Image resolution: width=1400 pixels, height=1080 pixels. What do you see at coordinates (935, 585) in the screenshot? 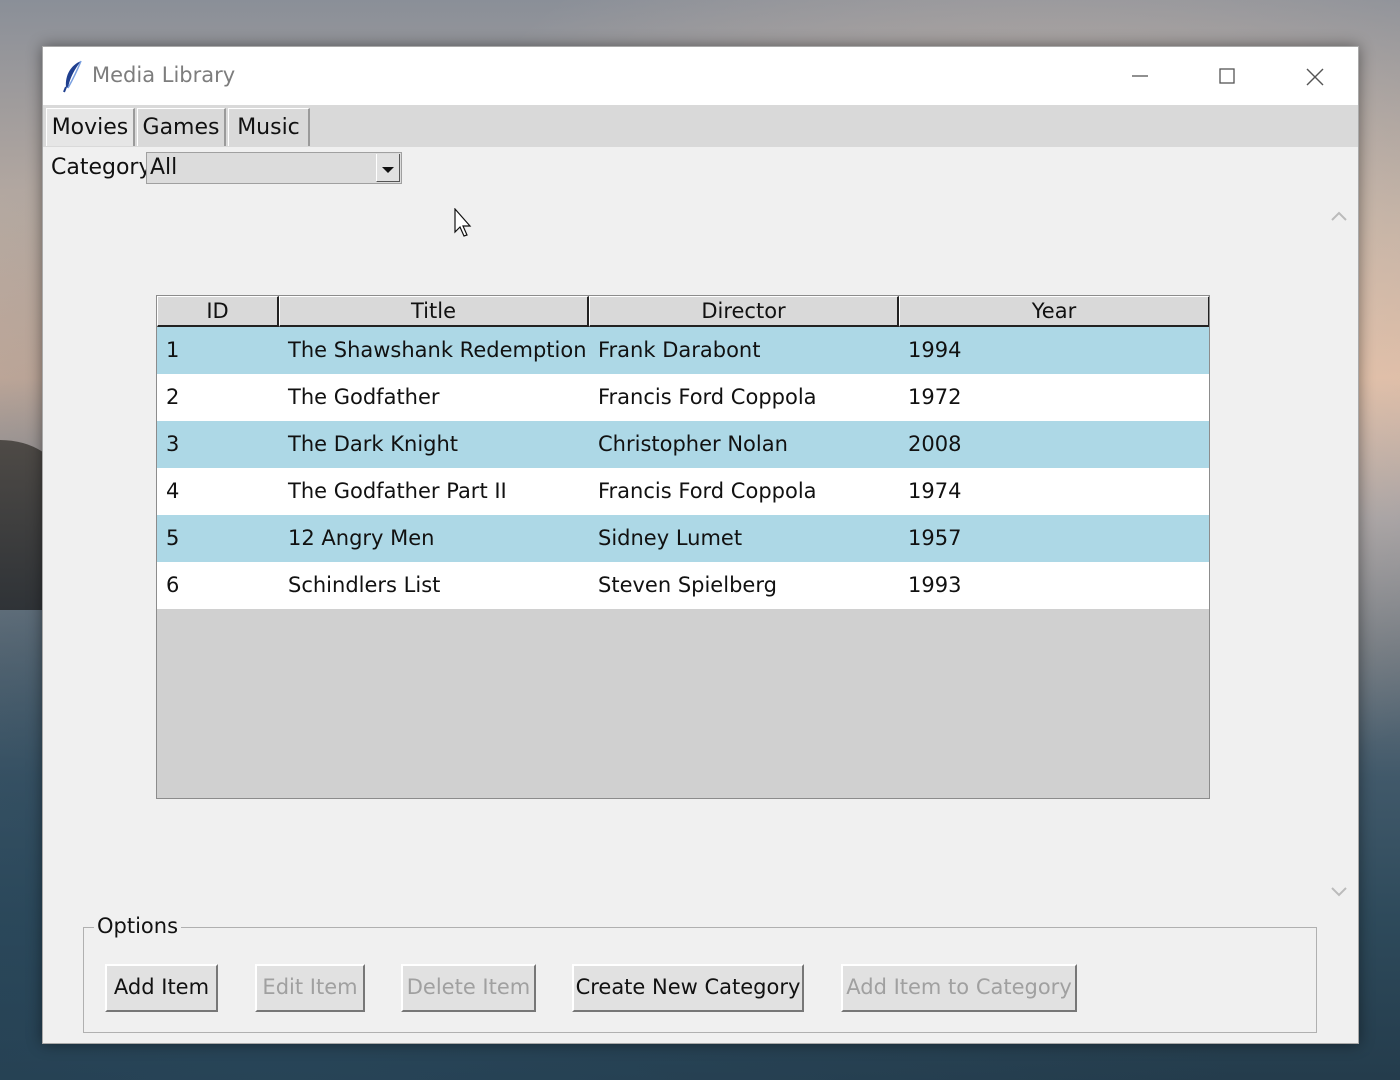
I see `cell-year: 1993` at bounding box center [935, 585].